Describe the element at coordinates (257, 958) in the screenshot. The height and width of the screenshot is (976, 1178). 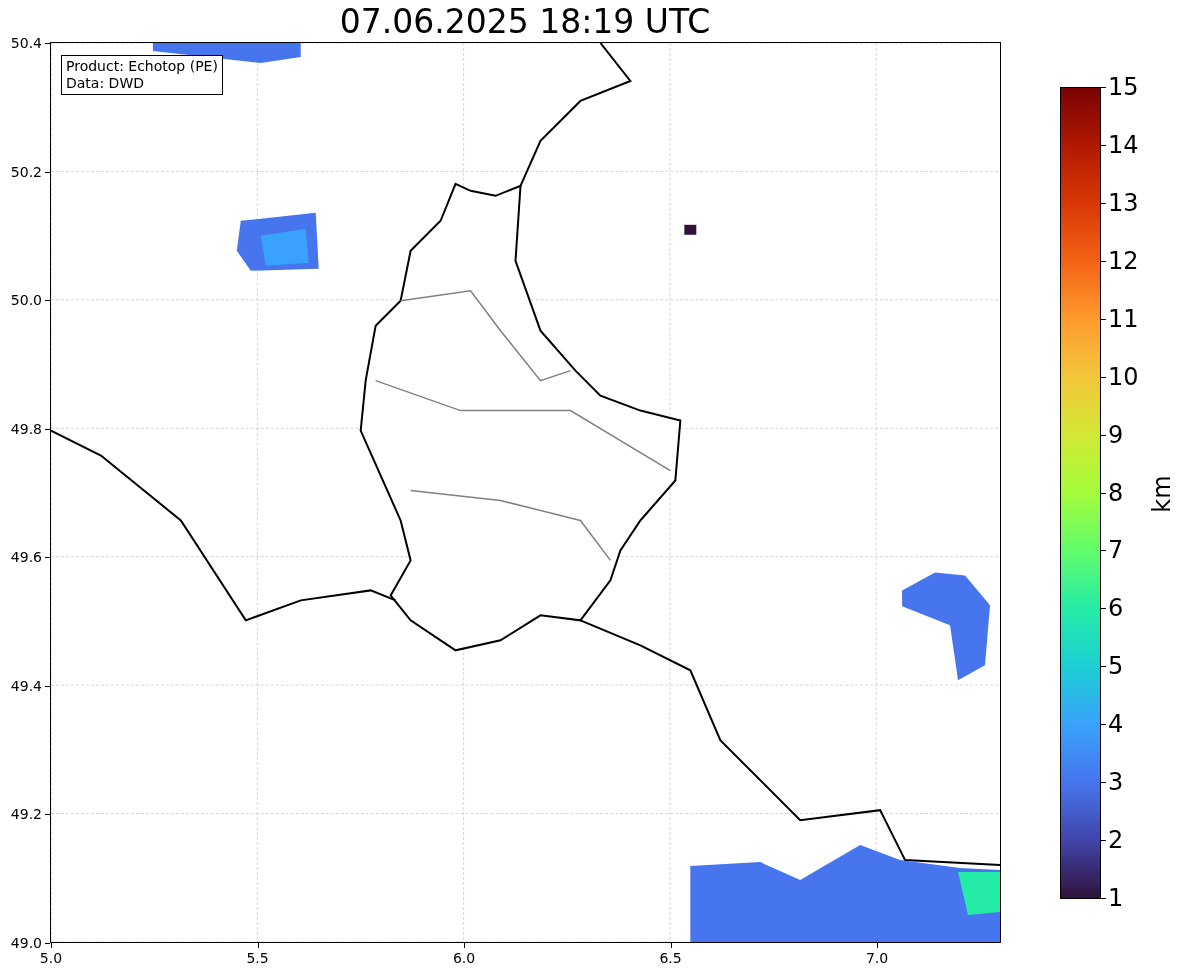
I see `x-tick-label: 5.5` at that location.